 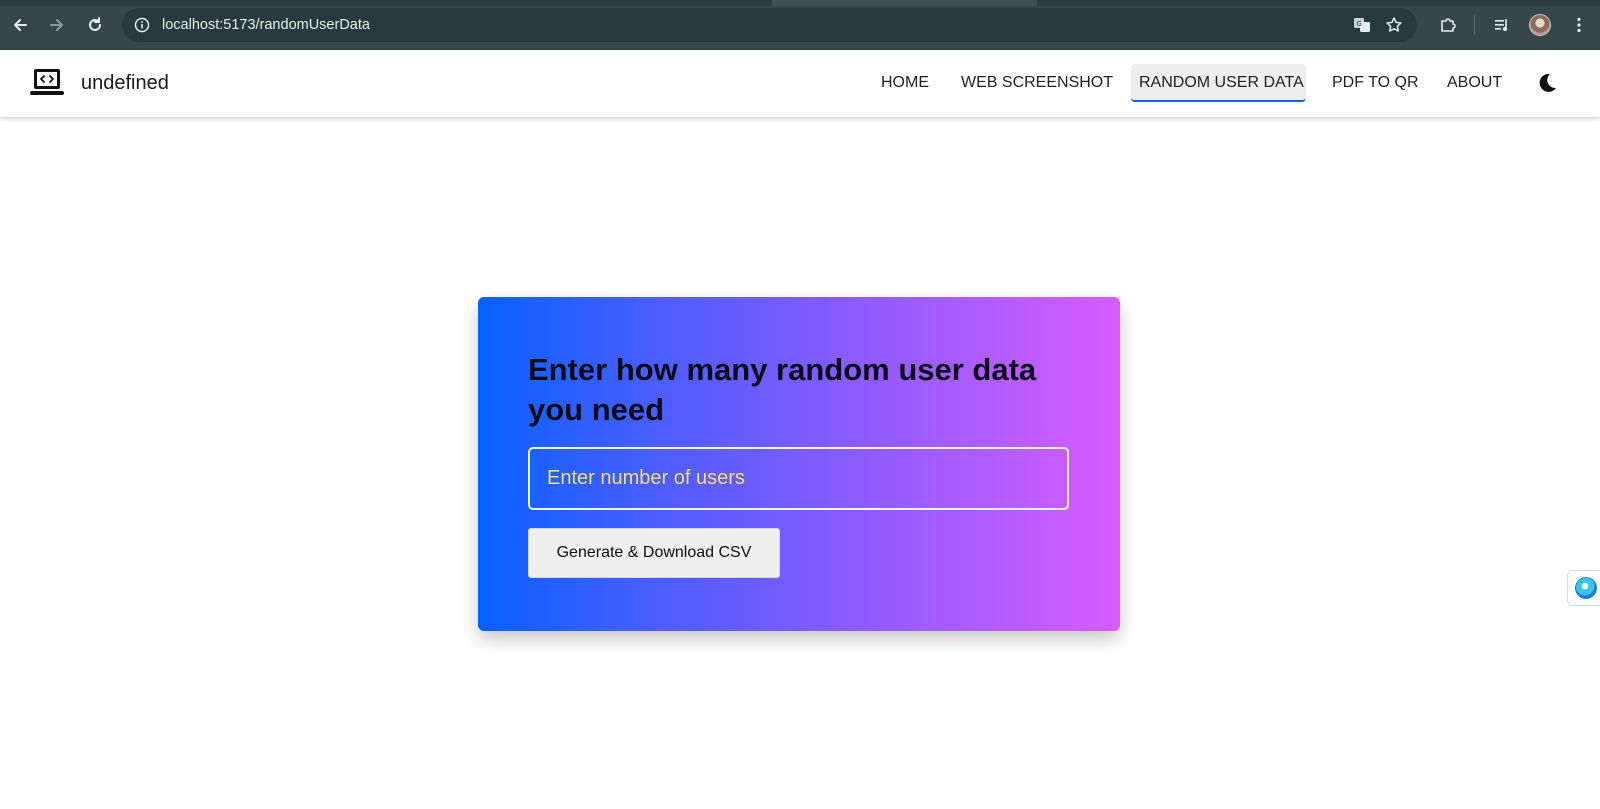 I want to click on puzzle-icon, so click(x=1448, y=25).